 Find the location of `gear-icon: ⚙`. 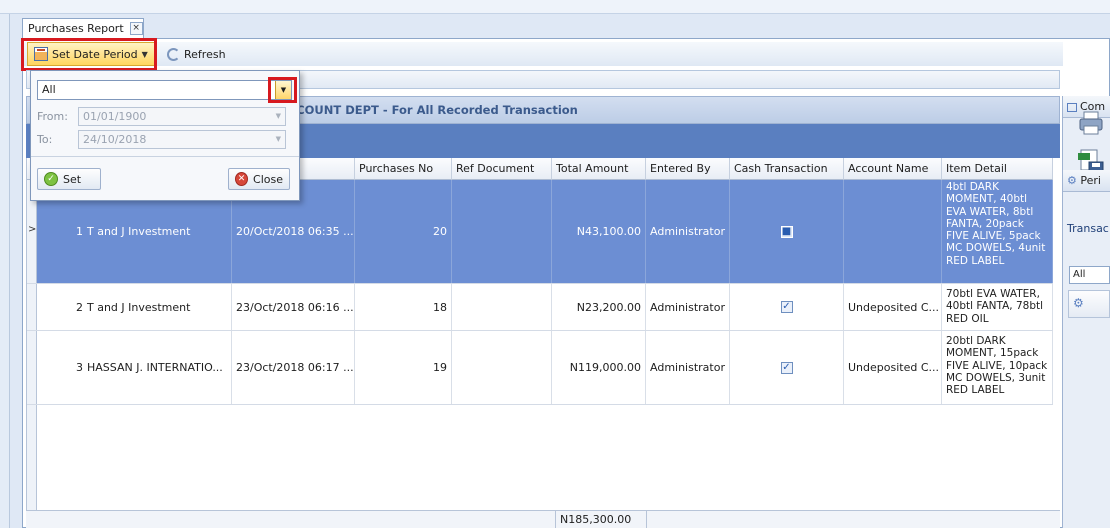

gear-icon: ⚙ is located at coordinates (1072, 180).